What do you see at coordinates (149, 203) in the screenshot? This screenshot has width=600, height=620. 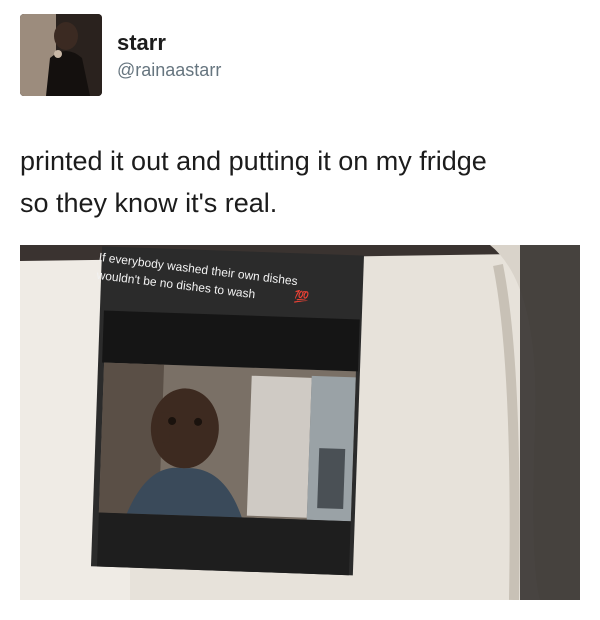 I see `tweet-text-line: so they know it's real.` at bounding box center [149, 203].